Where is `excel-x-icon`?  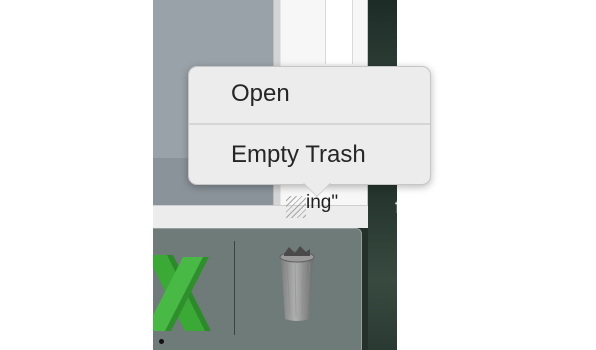 excel-x-icon is located at coordinates (182, 293).